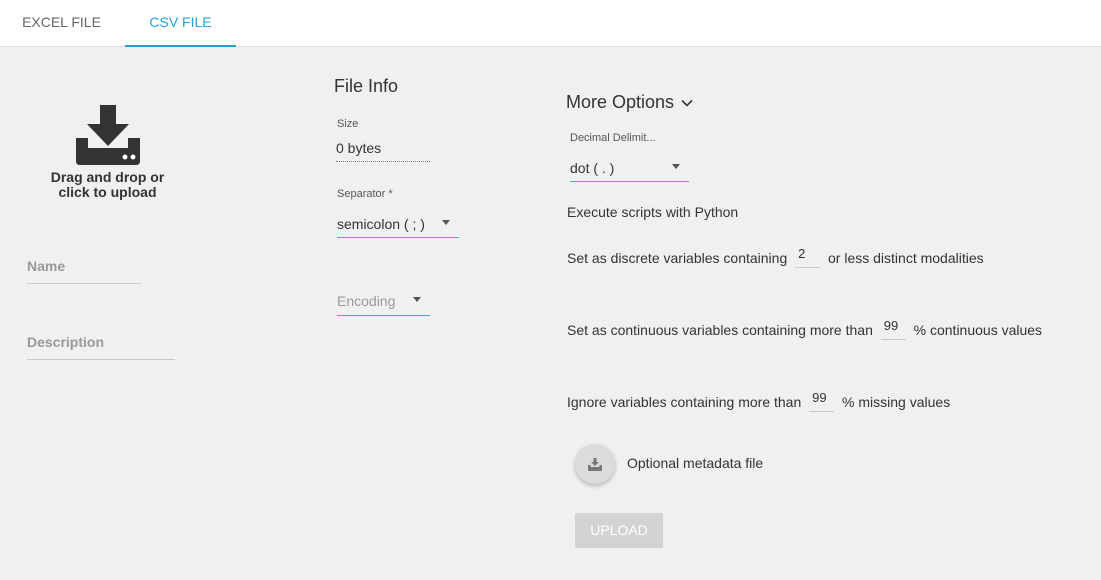  What do you see at coordinates (677, 258) in the screenshot?
I see `discrete-text-pre: Set as discrete variables containing` at bounding box center [677, 258].